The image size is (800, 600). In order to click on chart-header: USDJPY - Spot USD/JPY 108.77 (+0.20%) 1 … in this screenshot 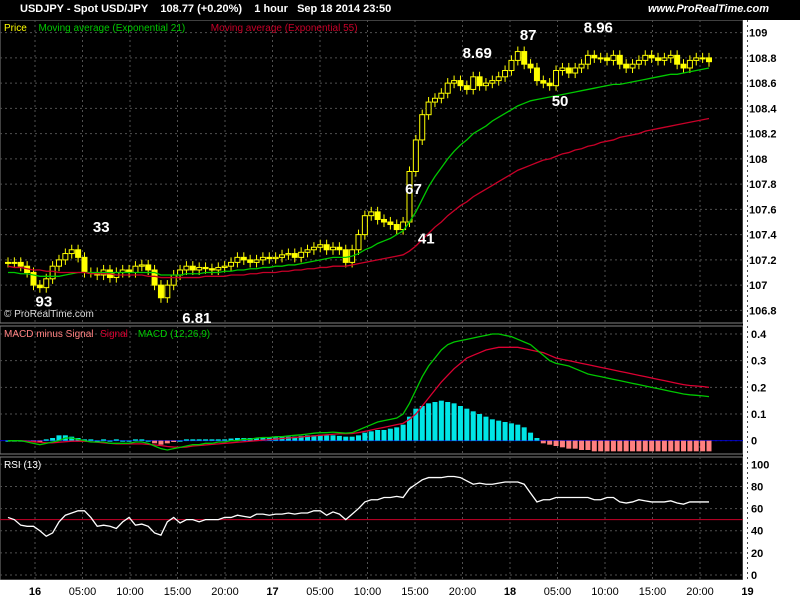, I will do `click(400, 10)`.